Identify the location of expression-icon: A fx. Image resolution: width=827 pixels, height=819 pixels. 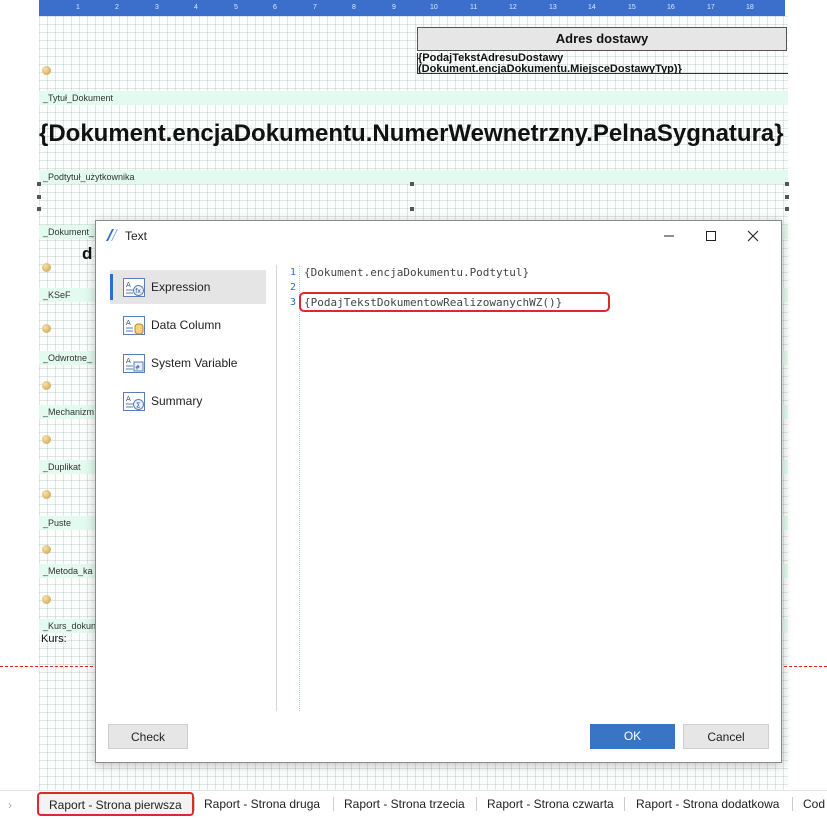
(134, 287).